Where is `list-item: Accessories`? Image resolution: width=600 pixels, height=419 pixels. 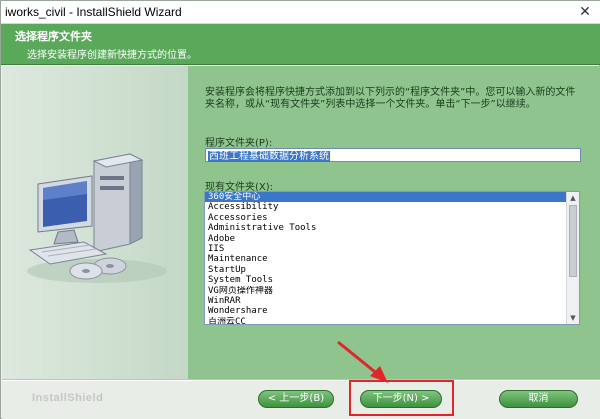
list-item: Accessories is located at coordinates (386, 218).